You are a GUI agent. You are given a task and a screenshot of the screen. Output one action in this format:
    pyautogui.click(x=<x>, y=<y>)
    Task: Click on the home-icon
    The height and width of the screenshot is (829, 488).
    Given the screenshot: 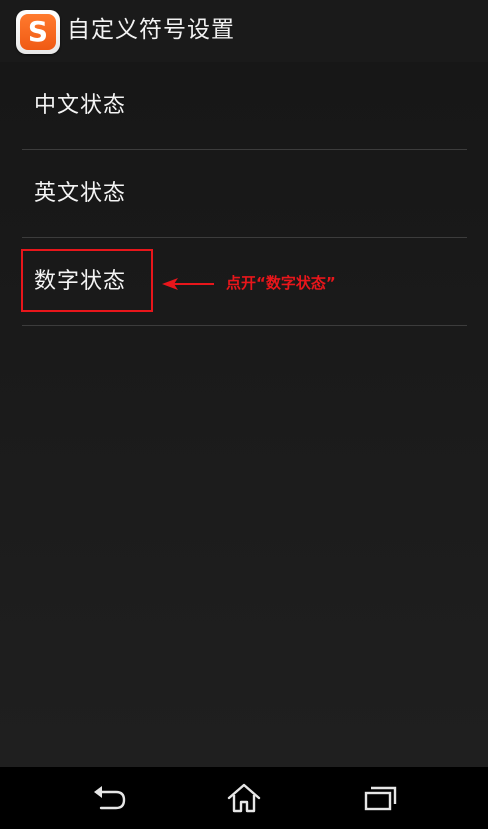 What is the action you would take?
    pyautogui.click(x=244, y=798)
    